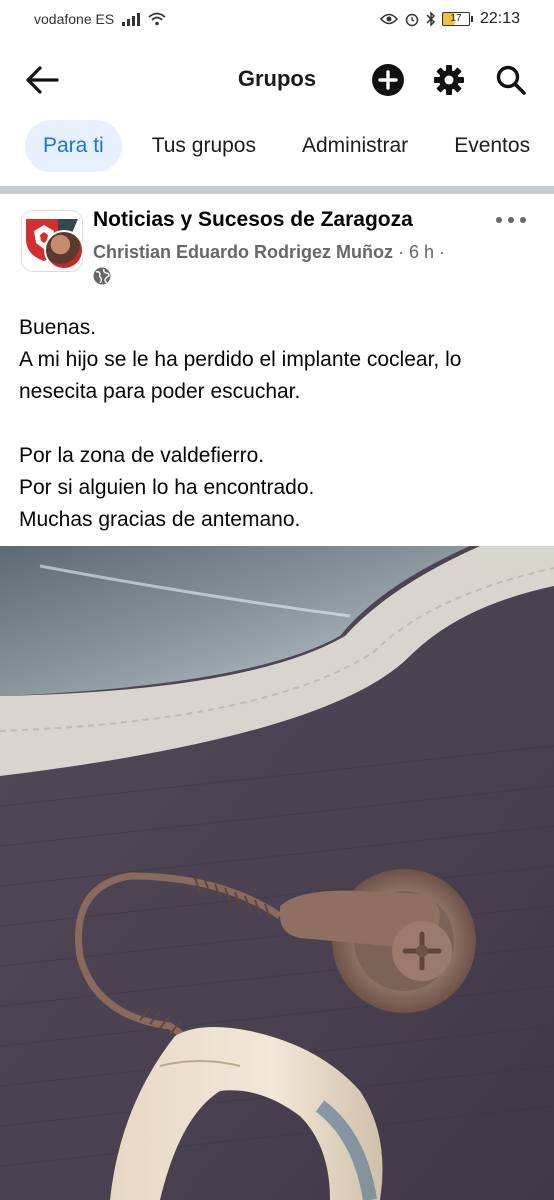 The width and height of the screenshot is (554, 1200). What do you see at coordinates (431, 19) in the screenshot?
I see `bluetooth-icon` at bounding box center [431, 19].